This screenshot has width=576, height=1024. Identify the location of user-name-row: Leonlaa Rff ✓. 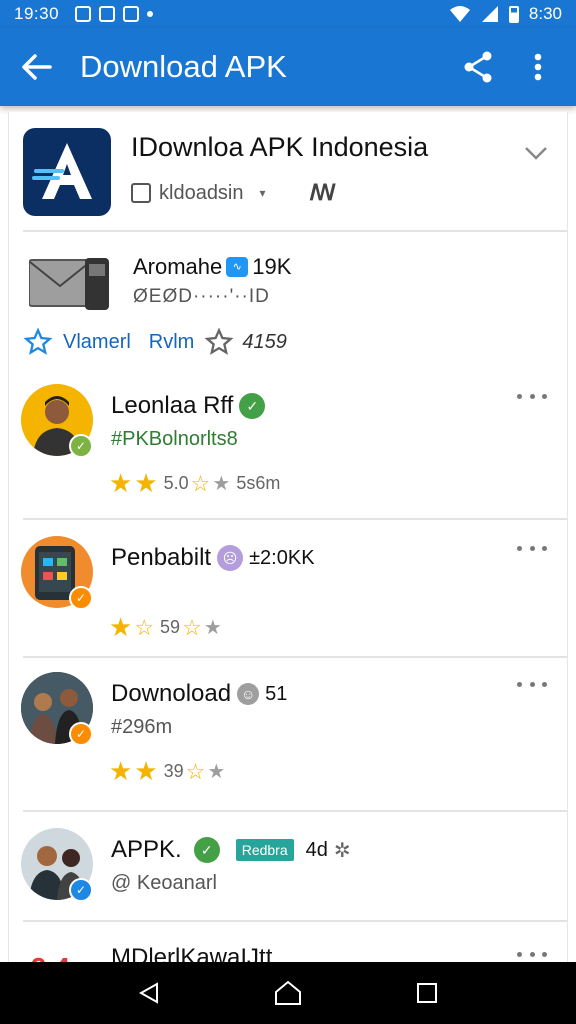
(188, 406).